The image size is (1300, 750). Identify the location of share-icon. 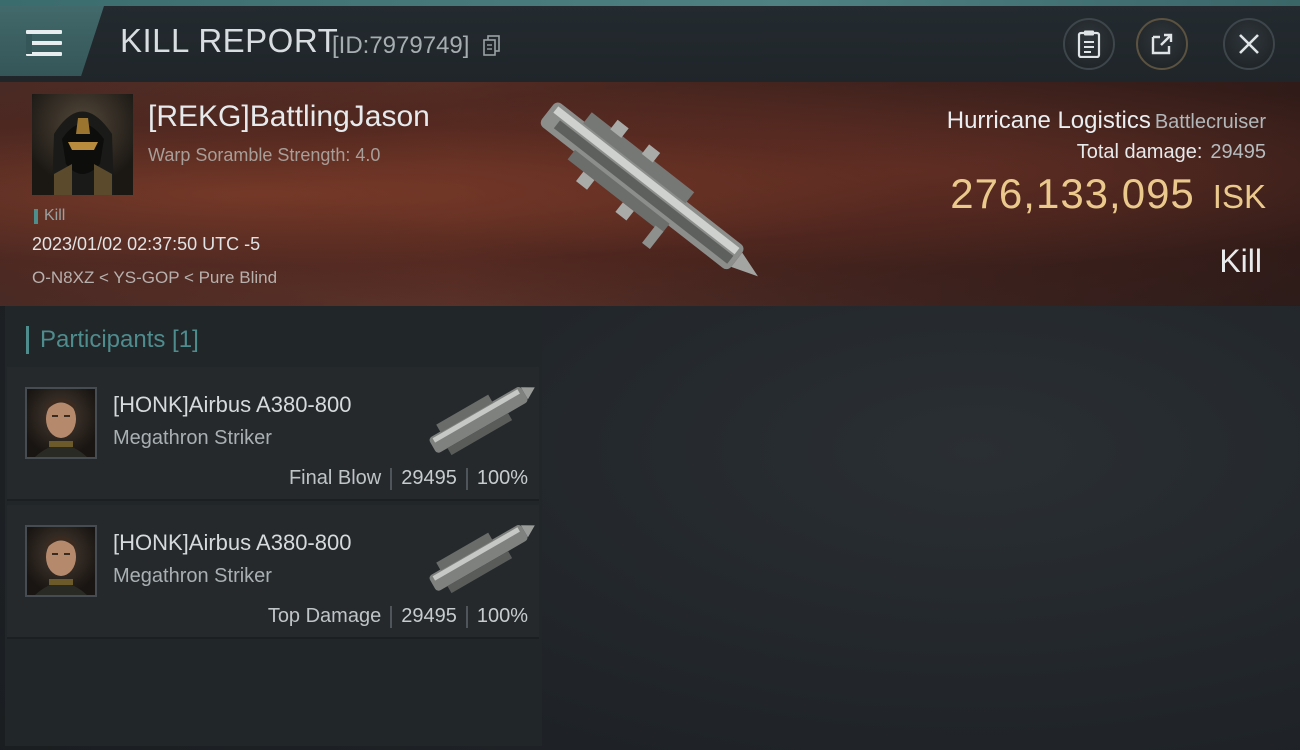
(1162, 44).